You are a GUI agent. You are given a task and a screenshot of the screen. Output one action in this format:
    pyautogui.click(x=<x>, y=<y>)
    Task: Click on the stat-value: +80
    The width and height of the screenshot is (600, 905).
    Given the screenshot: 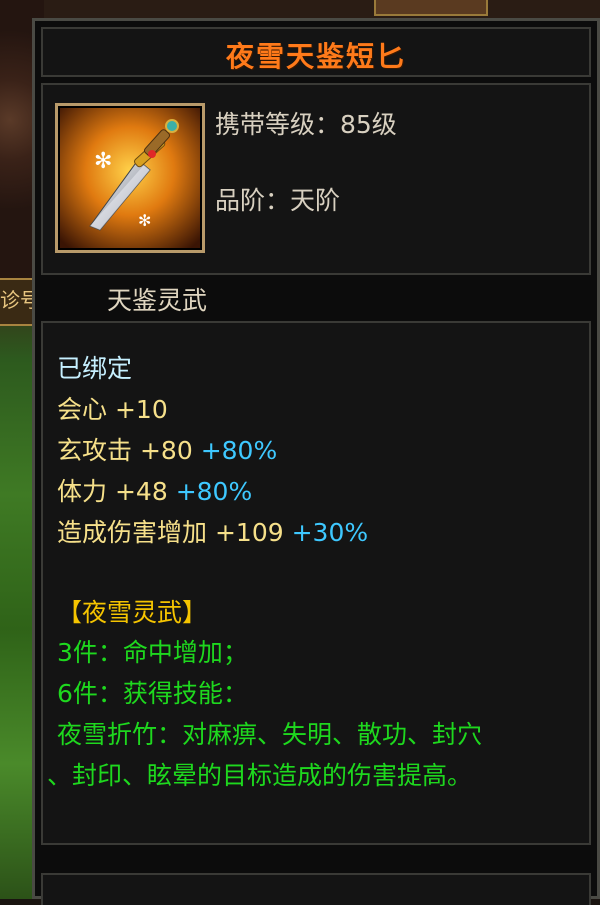 What is the action you would take?
    pyautogui.click(x=166, y=450)
    